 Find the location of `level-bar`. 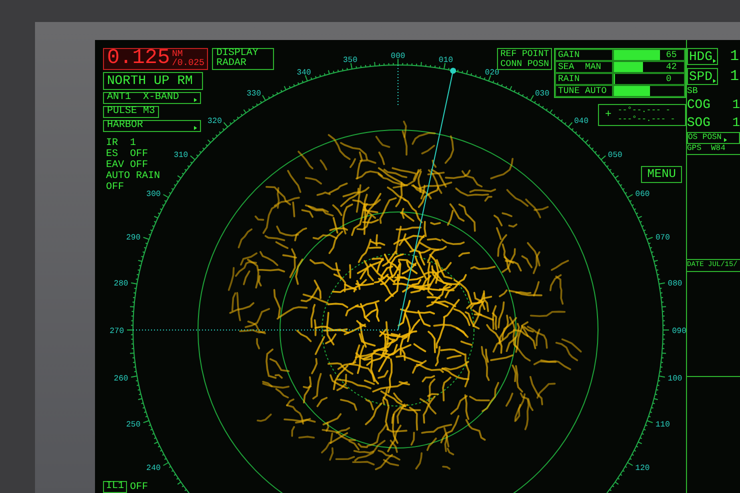

level-bar is located at coordinates (649, 91).